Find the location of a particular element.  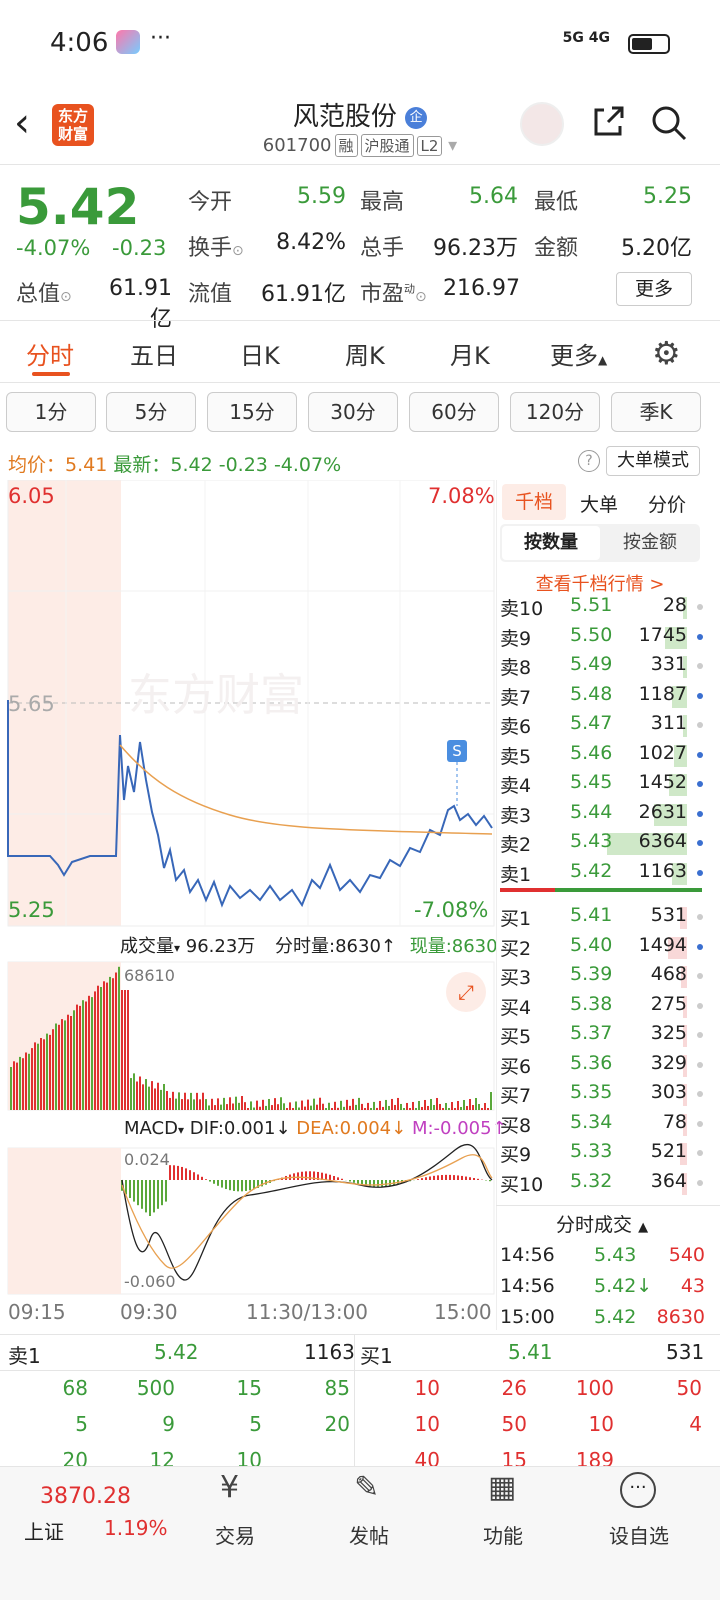

latest-pct: -4.07% is located at coordinates (307, 465).